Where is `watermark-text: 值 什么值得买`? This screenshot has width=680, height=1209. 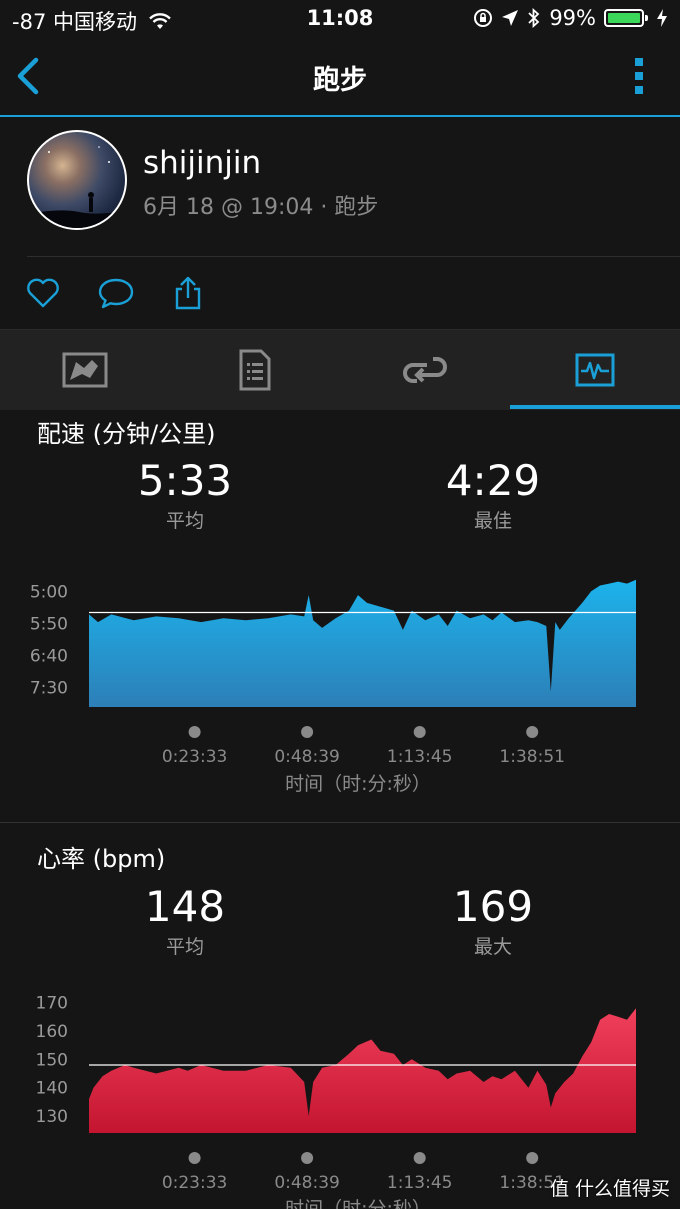
watermark-text: 值 什么值得买 is located at coordinates (609, 1189).